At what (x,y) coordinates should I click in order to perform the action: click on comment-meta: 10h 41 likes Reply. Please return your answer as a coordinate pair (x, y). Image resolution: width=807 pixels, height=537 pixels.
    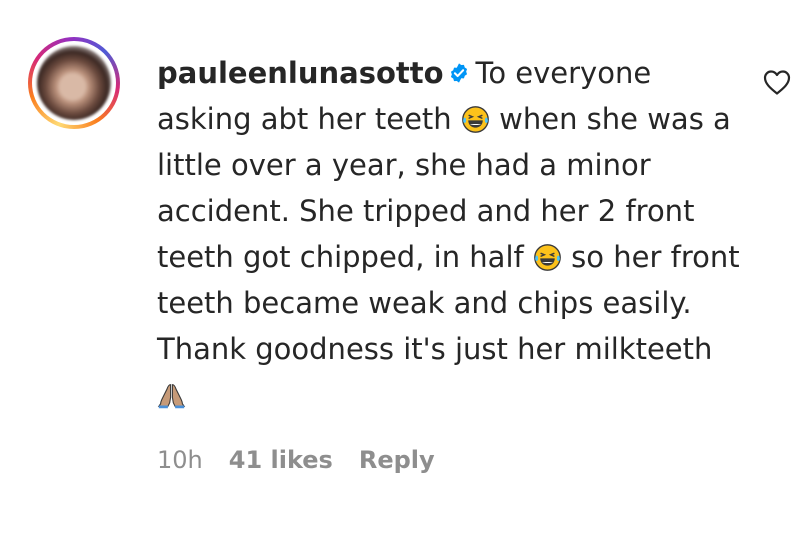
    Looking at the image, I should click on (296, 460).